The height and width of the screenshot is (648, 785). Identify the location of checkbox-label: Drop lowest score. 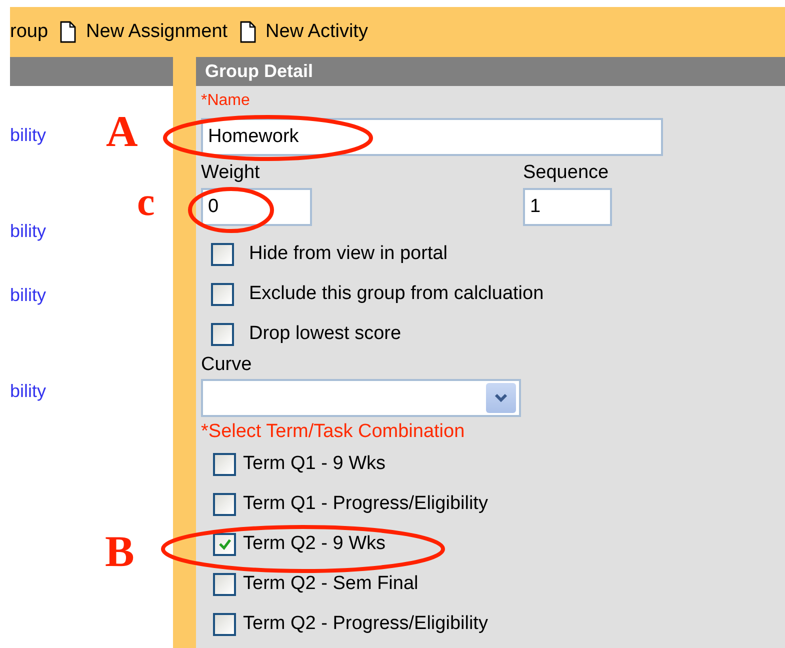
(325, 334).